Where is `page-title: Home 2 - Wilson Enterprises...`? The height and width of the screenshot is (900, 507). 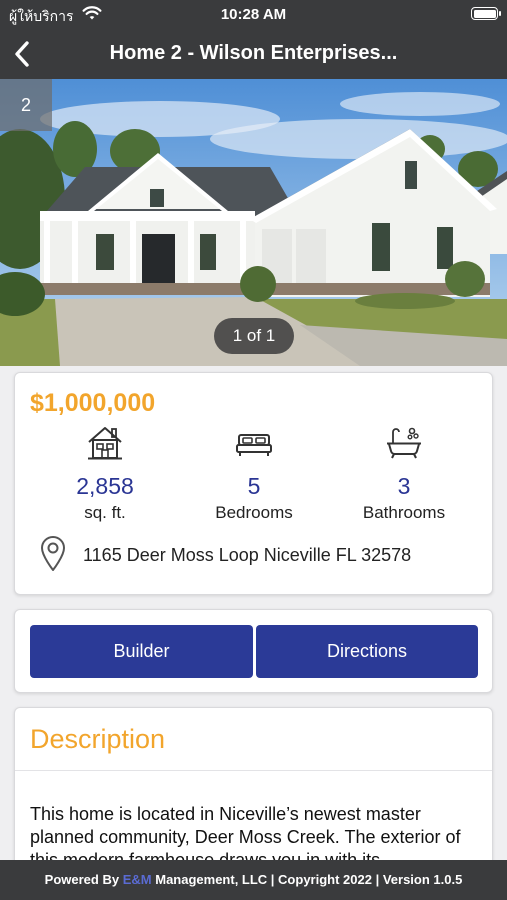
page-title: Home 2 - Wilson Enterprises... is located at coordinates (253, 53).